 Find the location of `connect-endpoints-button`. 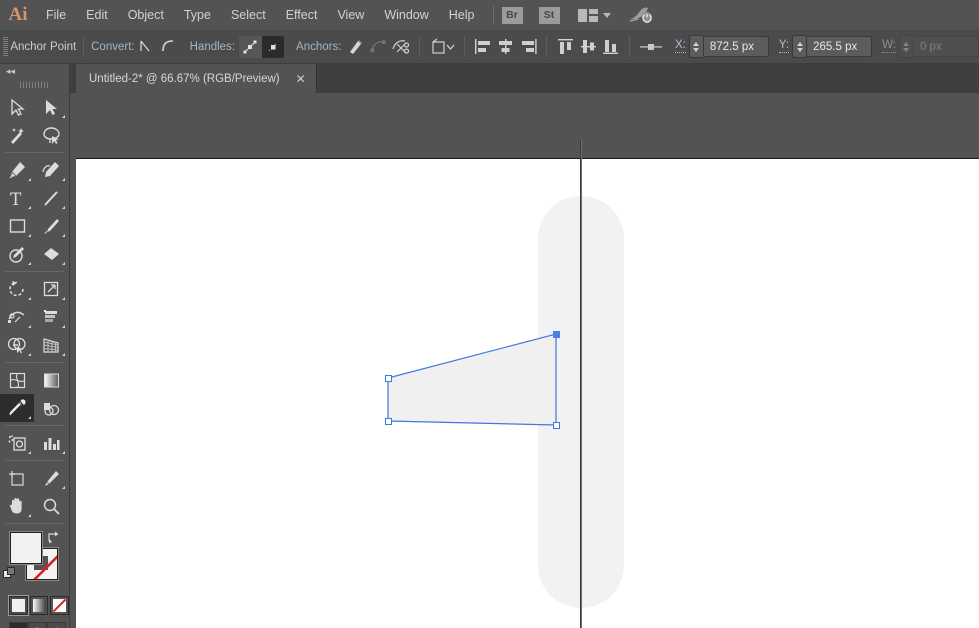

connect-endpoints-button is located at coordinates (378, 47).